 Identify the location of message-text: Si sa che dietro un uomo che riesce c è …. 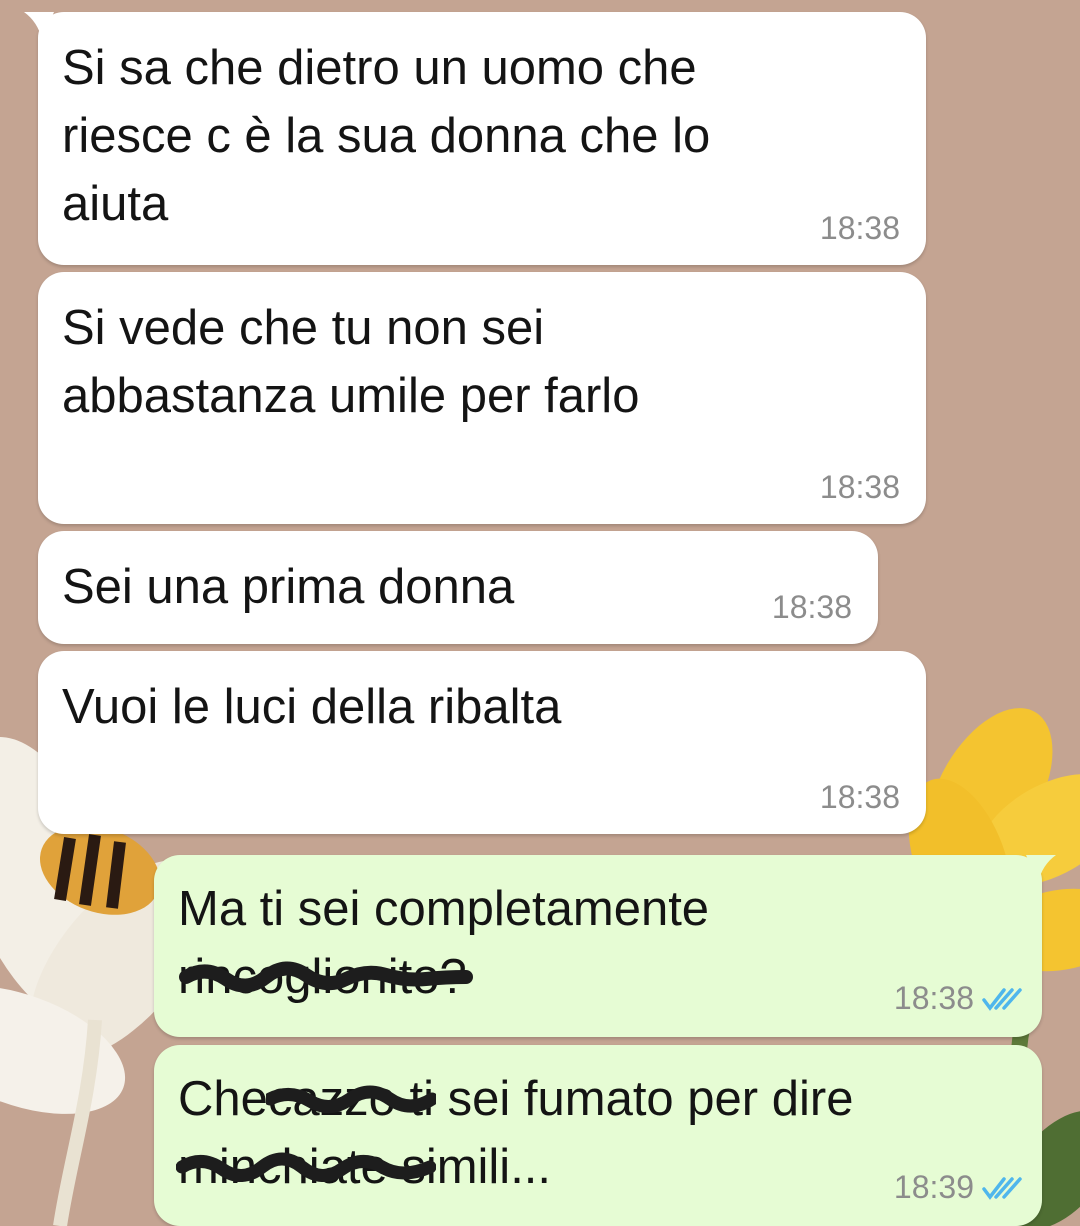
(386, 136).